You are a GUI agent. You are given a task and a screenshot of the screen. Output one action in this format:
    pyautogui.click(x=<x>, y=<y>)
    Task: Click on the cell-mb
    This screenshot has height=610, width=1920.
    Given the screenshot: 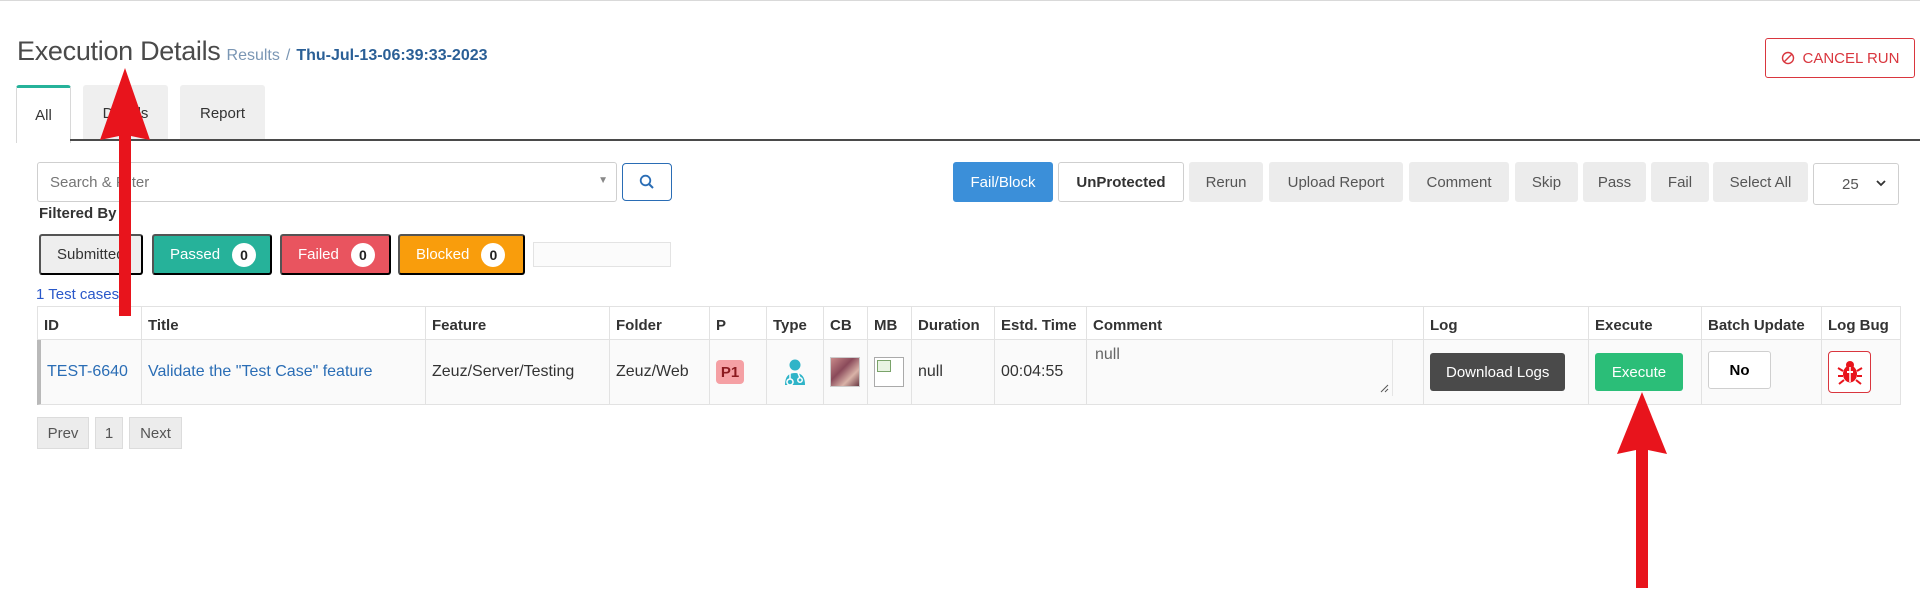 What is the action you would take?
    pyautogui.click(x=890, y=372)
    